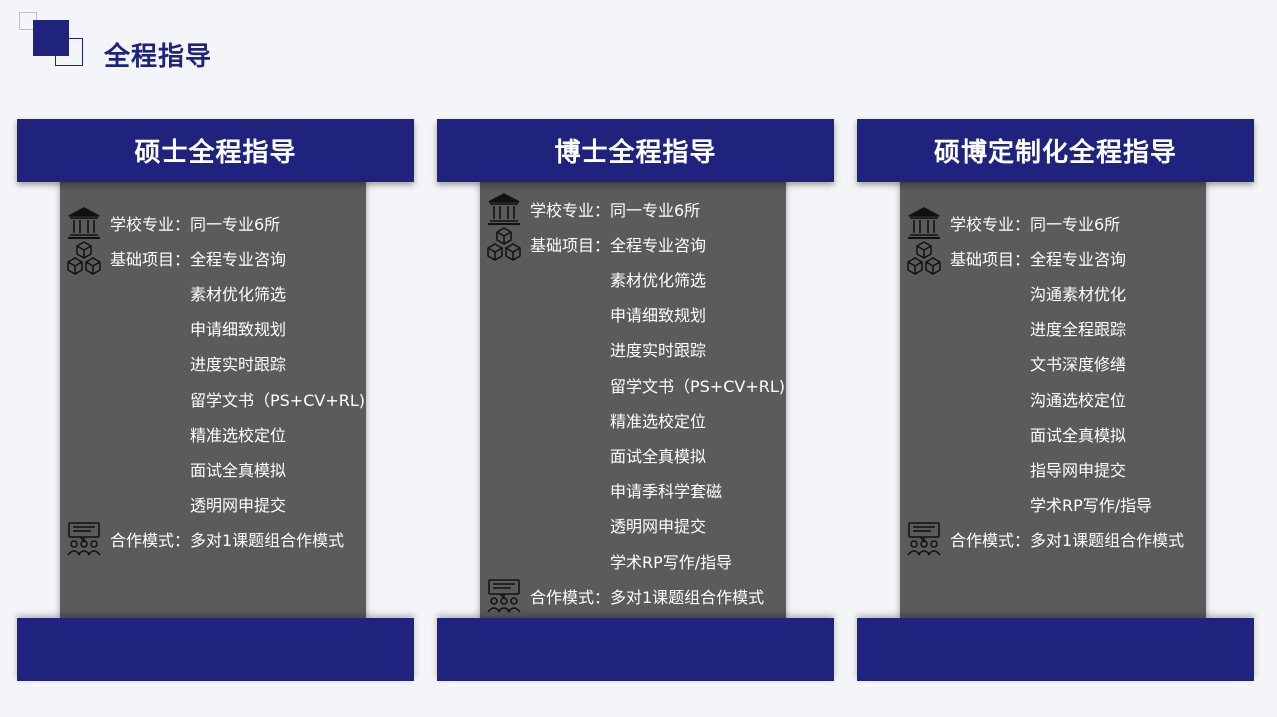 This screenshot has width=1277, height=717. Describe the element at coordinates (158, 57) in the screenshot. I see `page-title: 全程指导` at that location.